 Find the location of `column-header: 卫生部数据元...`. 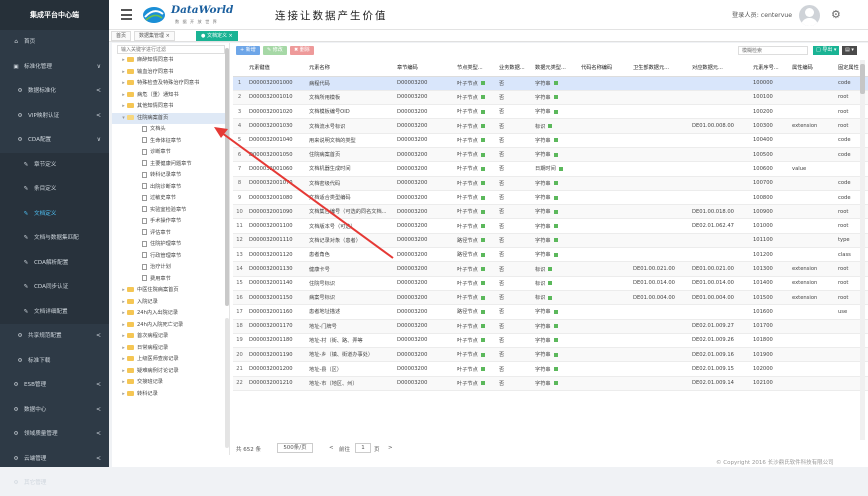

column-header: 卫生部数据元... is located at coordinates (659, 68).